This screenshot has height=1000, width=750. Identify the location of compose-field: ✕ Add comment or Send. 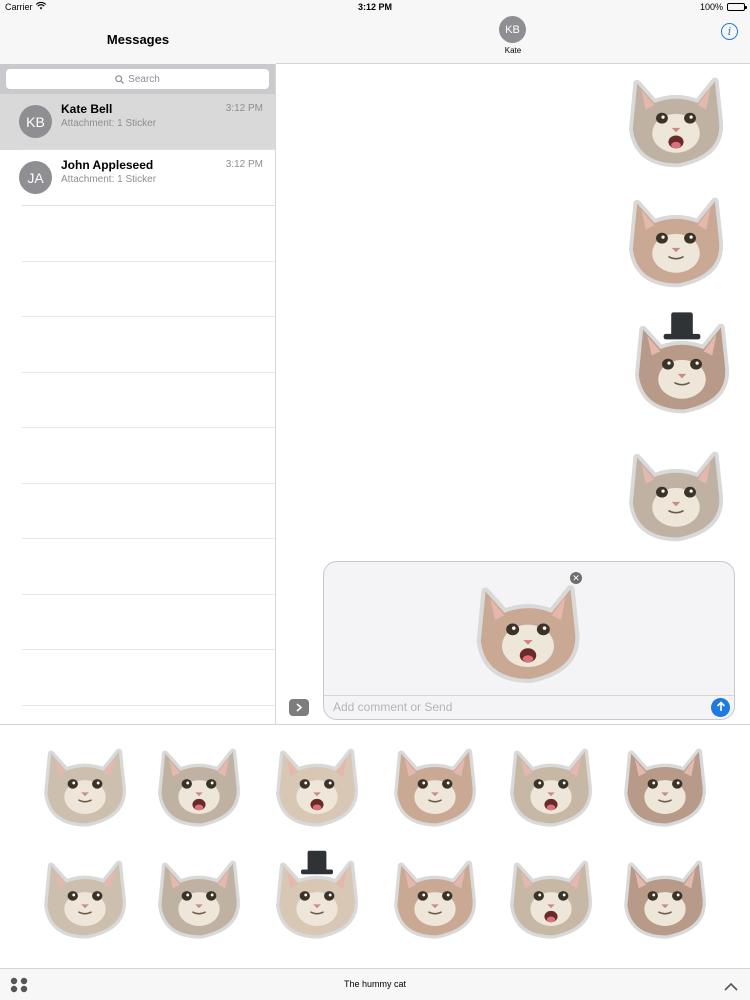
(529, 640).